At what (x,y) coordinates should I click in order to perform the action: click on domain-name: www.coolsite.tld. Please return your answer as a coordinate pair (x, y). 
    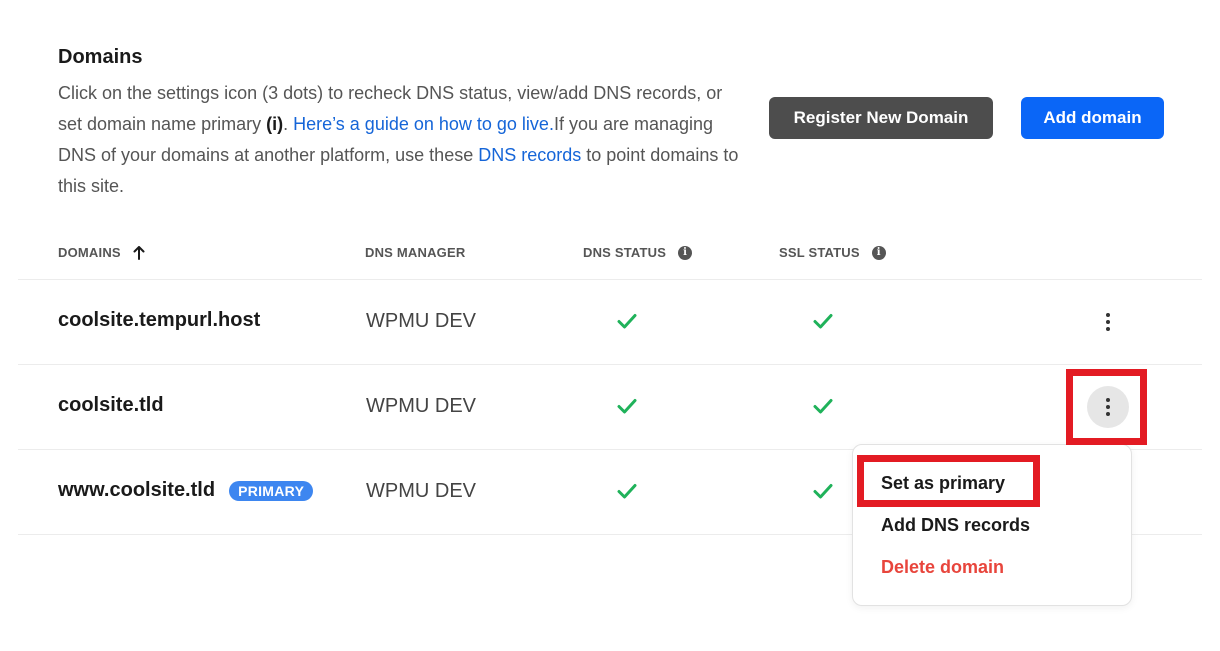
    Looking at the image, I should click on (137, 490).